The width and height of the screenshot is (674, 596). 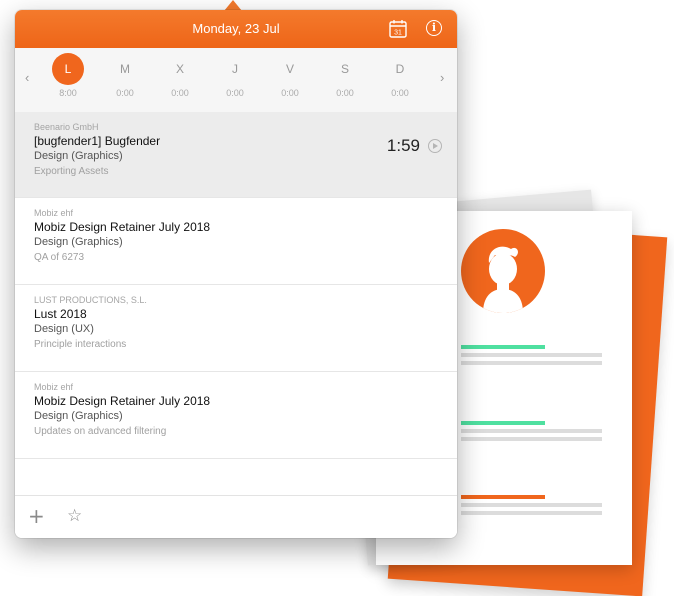 I want to click on entry-note: Principle interactions, so click(x=80, y=344).